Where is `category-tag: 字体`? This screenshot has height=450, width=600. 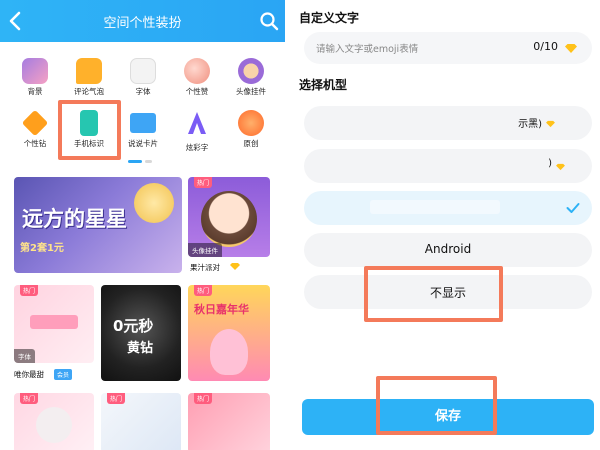
category-tag: 字体 is located at coordinates (24, 356).